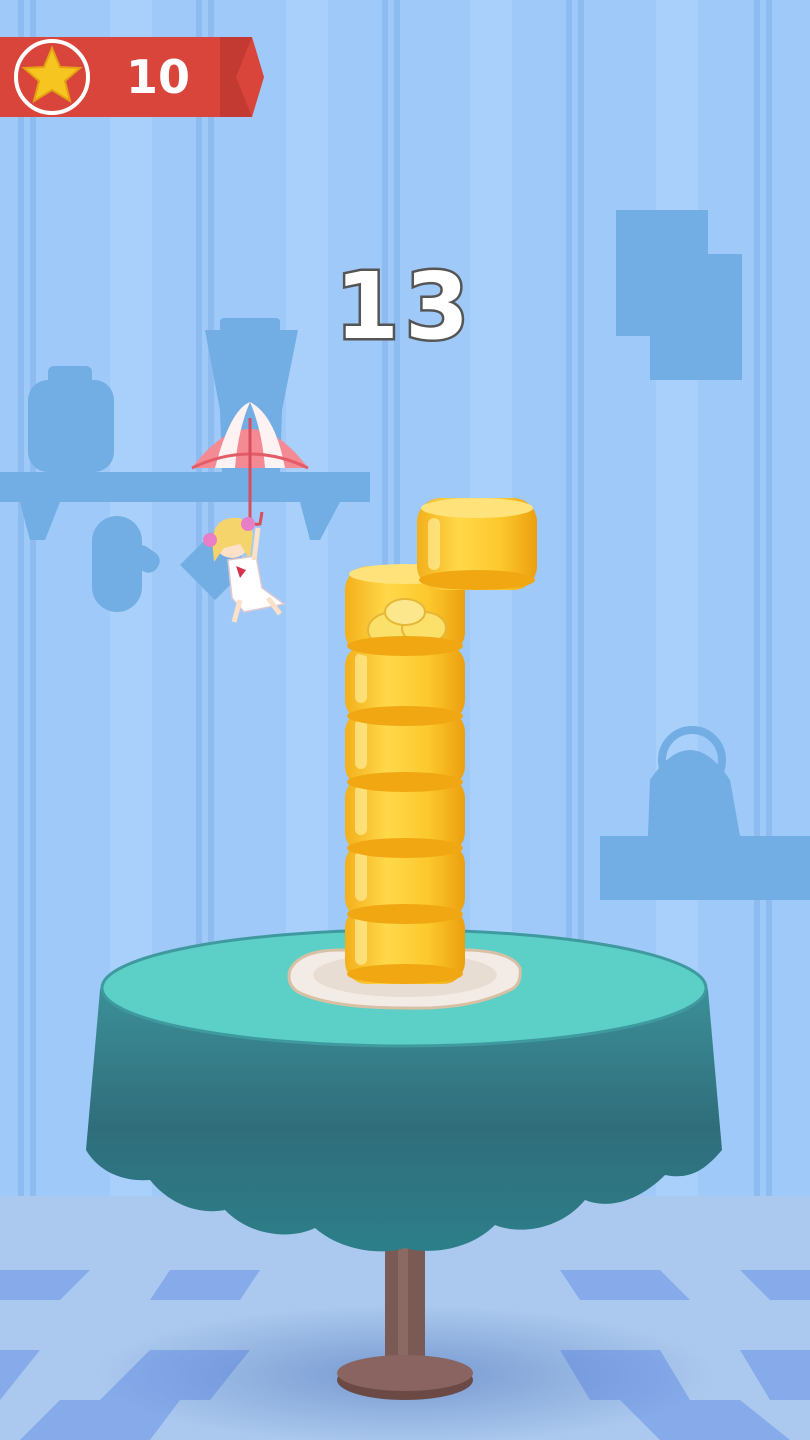 The height and width of the screenshot is (1440, 810). I want to click on star-count: 10, so click(158, 77).